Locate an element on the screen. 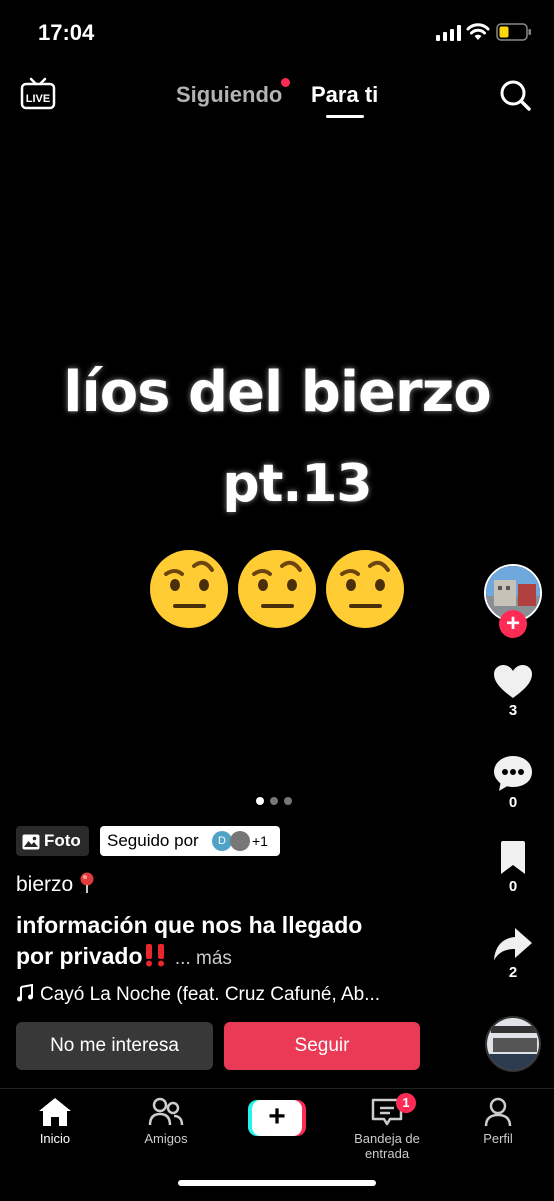 The image size is (554, 1201). wifi-icon is located at coordinates (478, 31).